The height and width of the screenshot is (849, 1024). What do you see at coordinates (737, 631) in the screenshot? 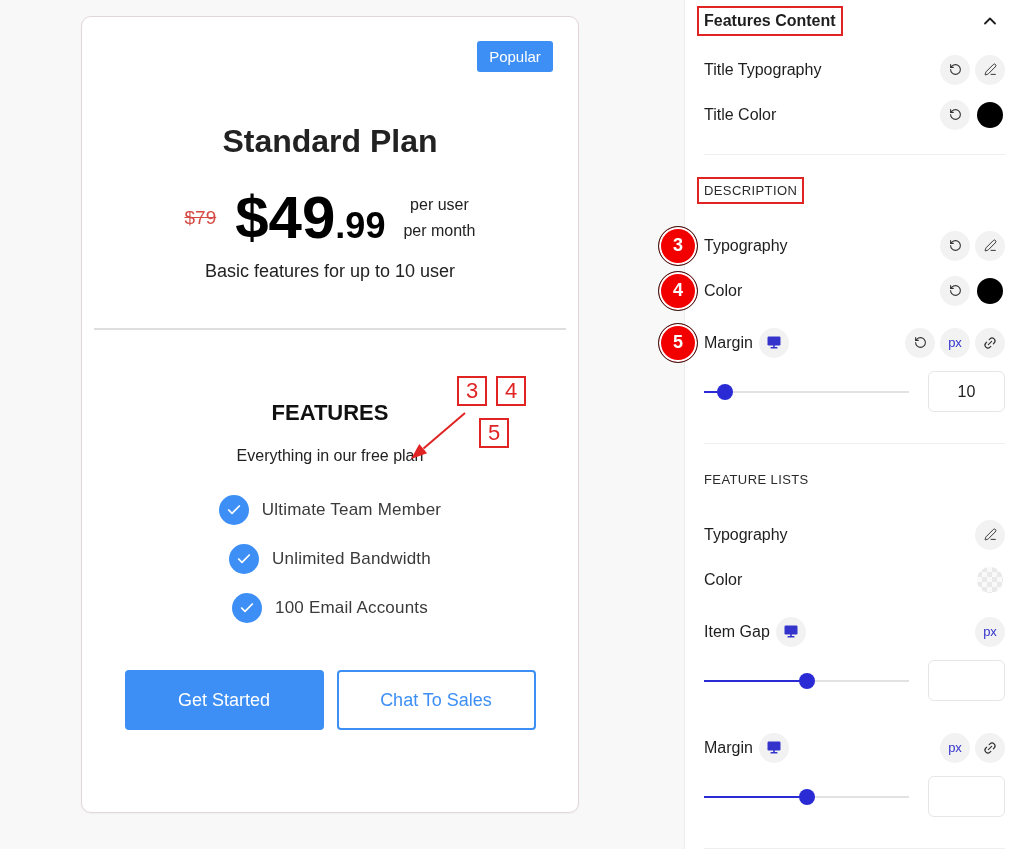
I see `setting-label: Item Gap` at bounding box center [737, 631].